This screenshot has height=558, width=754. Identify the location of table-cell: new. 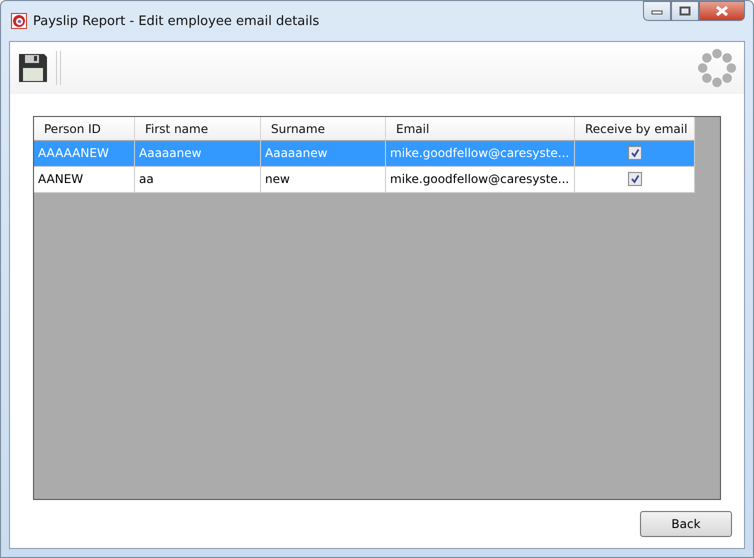
(323, 180).